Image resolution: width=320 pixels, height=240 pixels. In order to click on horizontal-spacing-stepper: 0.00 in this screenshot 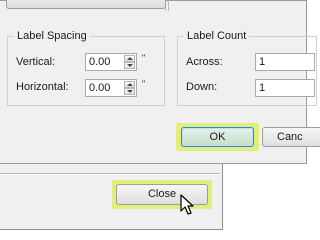, I will do `click(111, 88)`.